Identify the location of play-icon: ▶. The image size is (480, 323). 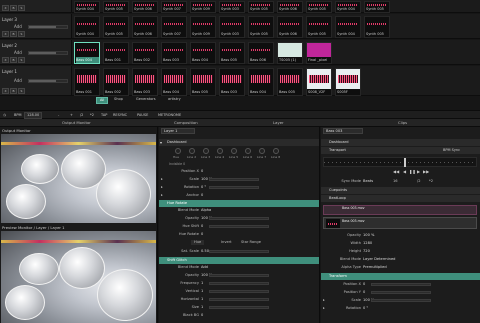
(418, 171).